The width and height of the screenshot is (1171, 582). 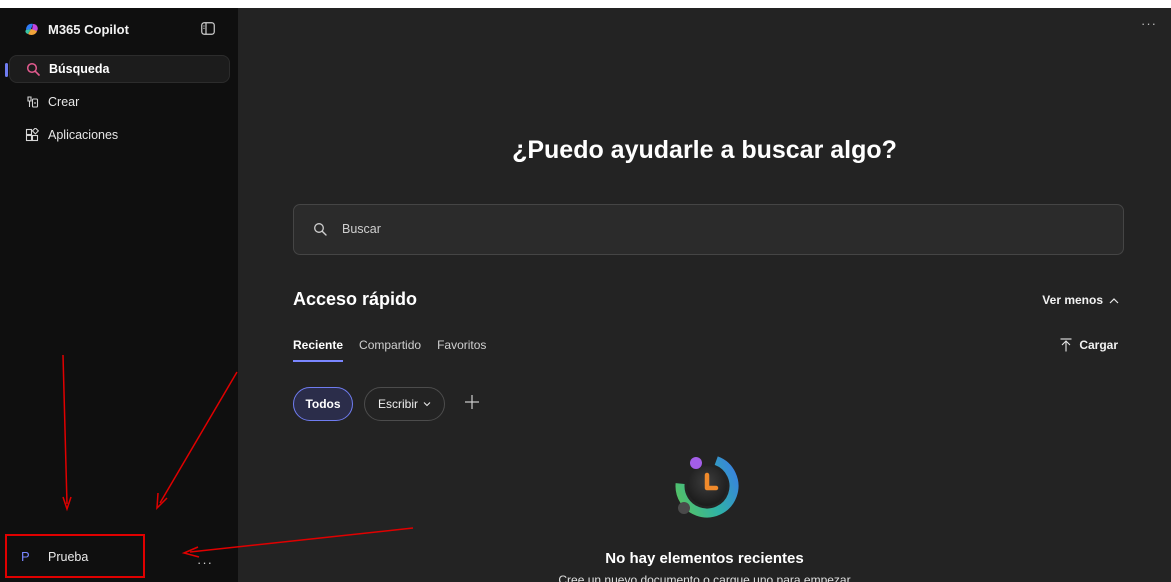 What do you see at coordinates (355, 299) in the screenshot?
I see `quick-access-title: Acceso rápido` at bounding box center [355, 299].